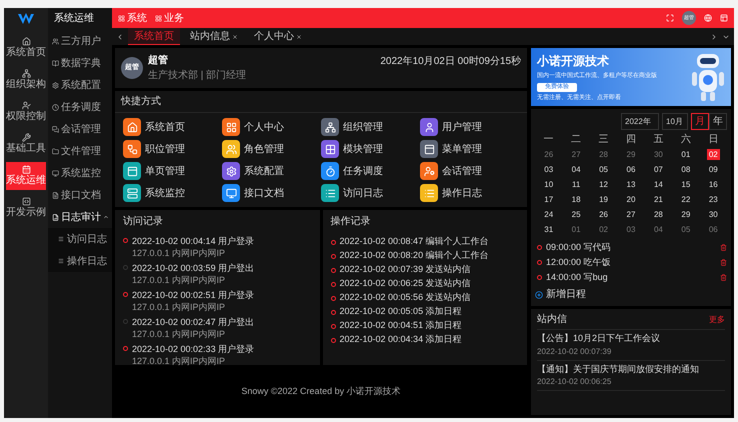  What do you see at coordinates (713, 199) in the screenshot?
I see `calendar-day: 23` at bounding box center [713, 199].